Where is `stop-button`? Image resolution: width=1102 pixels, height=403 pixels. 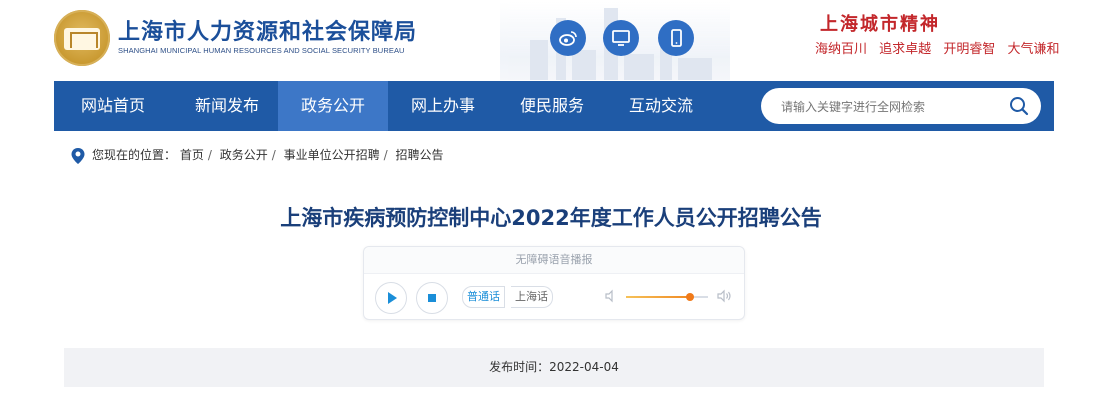
stop-button is located at coordinates (432, 298).